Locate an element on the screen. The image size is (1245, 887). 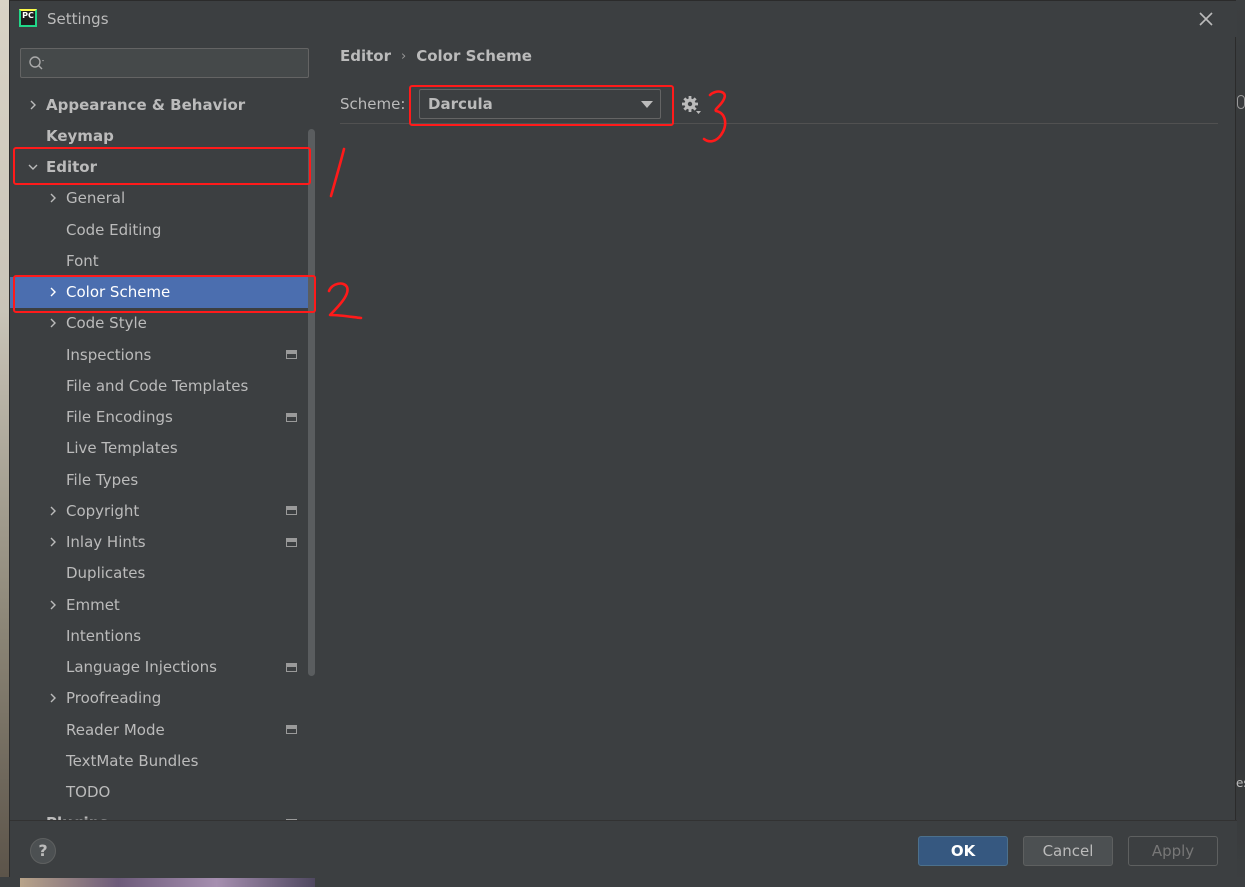
sidebar-item-emmet: Emmet is located at coordinates (162, 604).